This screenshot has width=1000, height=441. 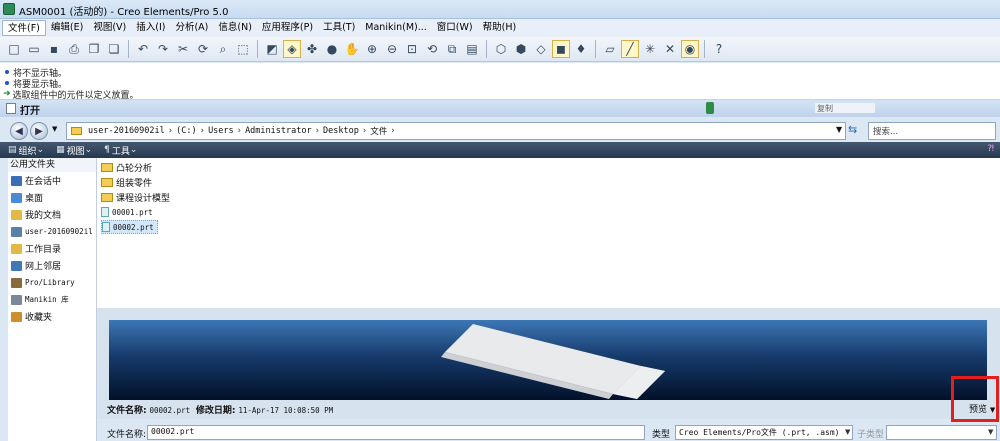 I want to click on hidden-line-icon: ⬢, so click(x=521, y=49).